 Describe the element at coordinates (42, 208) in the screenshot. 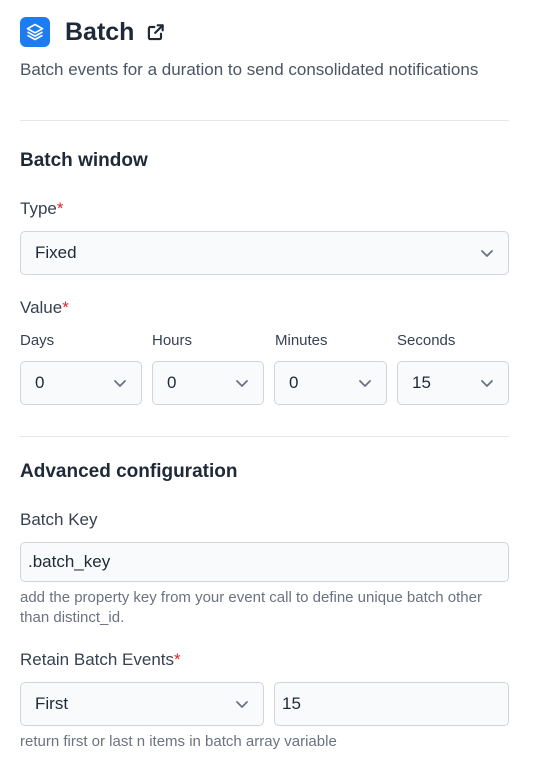

I see `type-label: Type*` at that location.